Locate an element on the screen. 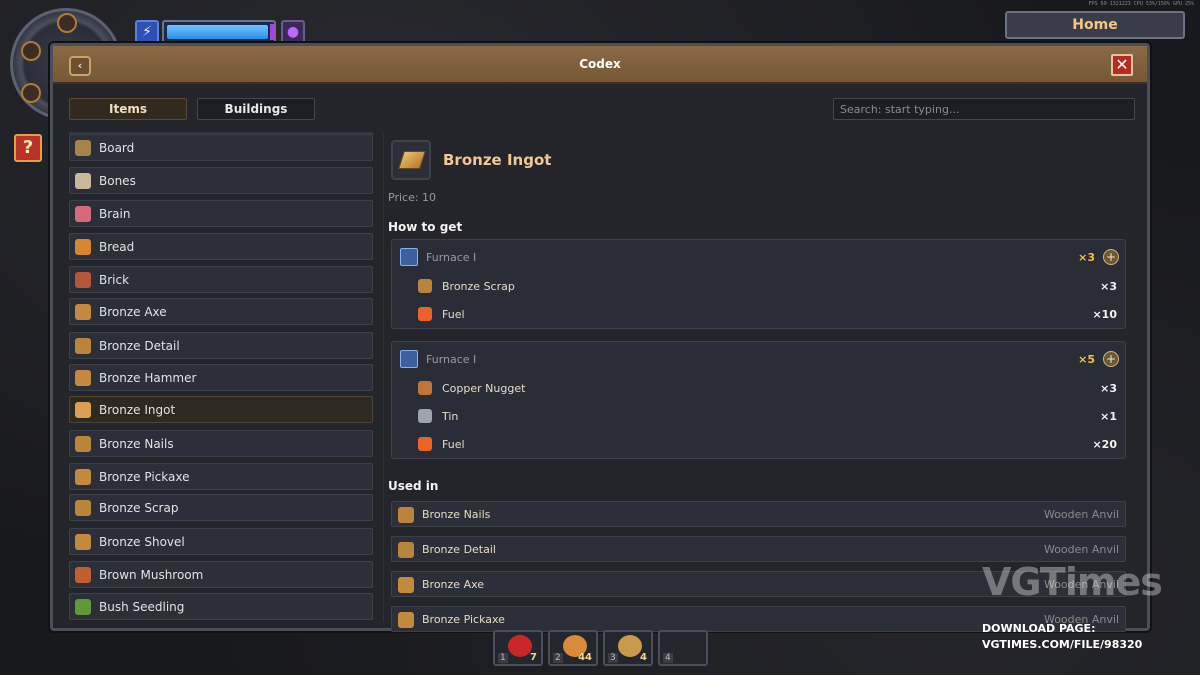 The image size is (1200, 675). how-to-get-heading: How to get is located at coordinates (425, 227).